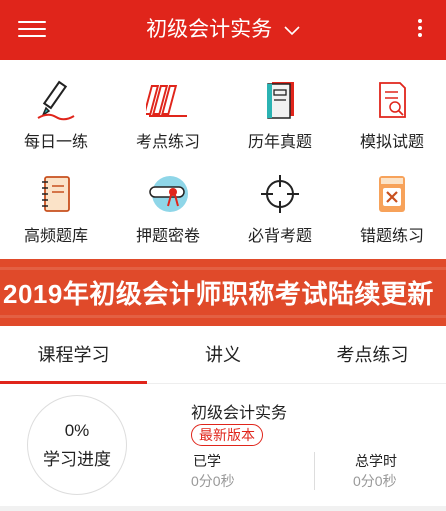  Describe the element at coordinates (392, 100) in the screenshot. I see `document-search-icon` at that location.